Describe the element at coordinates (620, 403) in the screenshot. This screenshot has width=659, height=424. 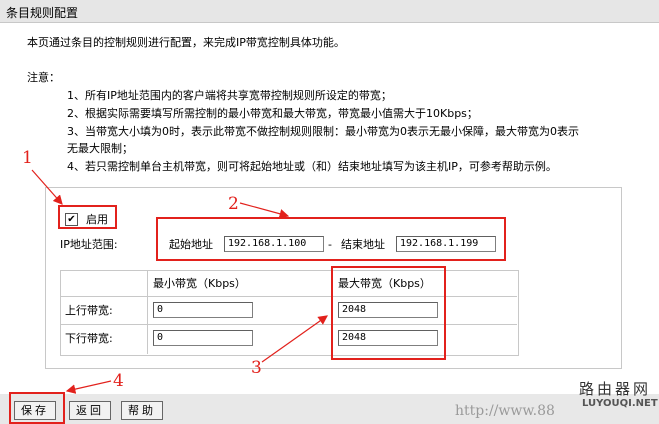
I see `watermark-domain: LUYOUQI.NET` at that location.